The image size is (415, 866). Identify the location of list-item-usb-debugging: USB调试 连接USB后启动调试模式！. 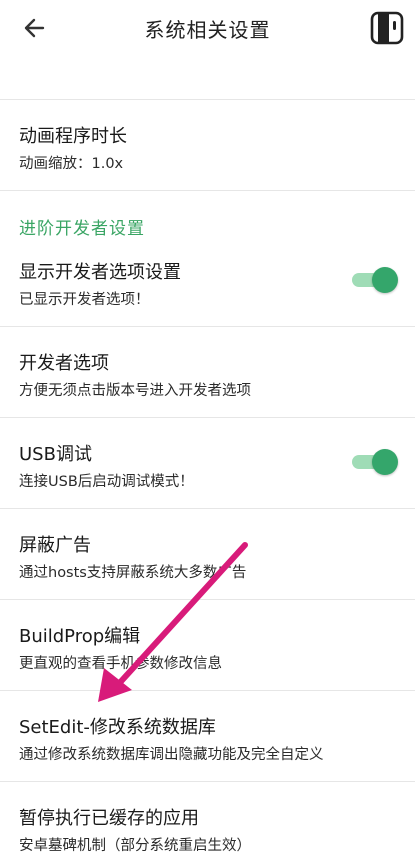
(207, 463).